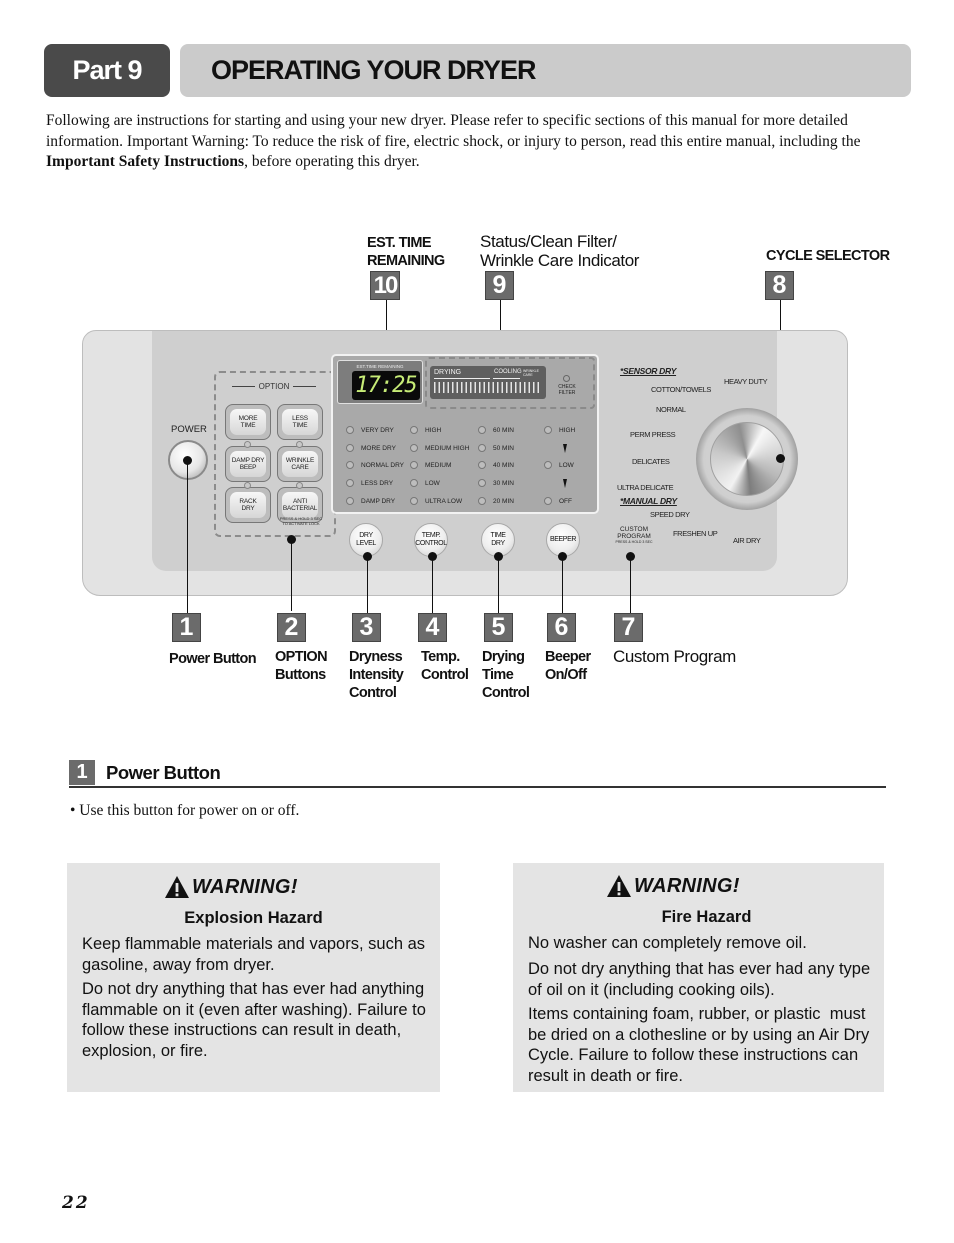  I want to click on section-title: Power Button, so click(163, 772).